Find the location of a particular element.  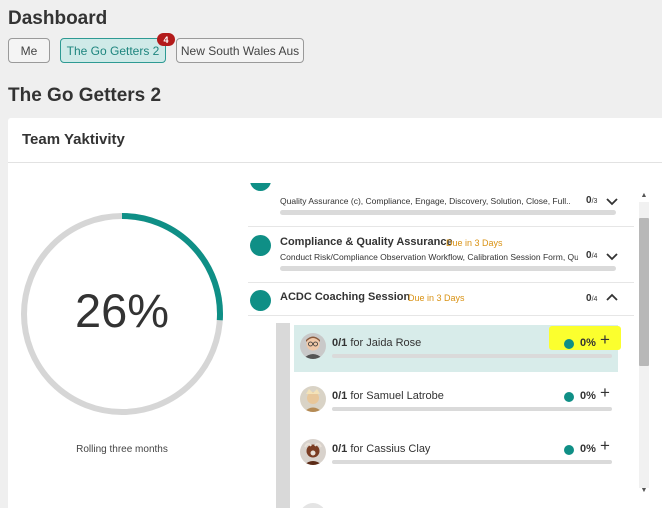

member-label: 0/1 for Samuel Latrobe is located at coordinates (388, 396).